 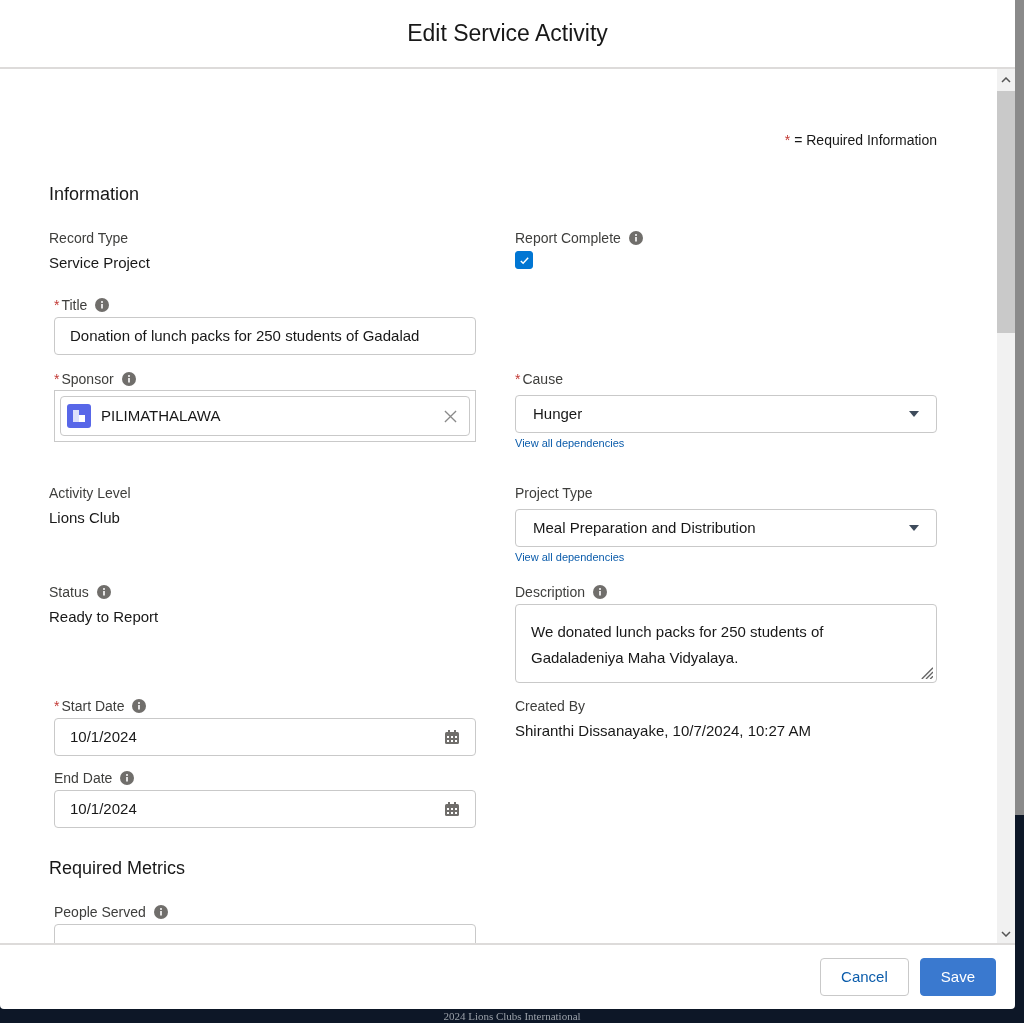 What do you see at coordinates (265, 336) in the screenshot?
I see `text-input: Donation of lunch packs for 250 students of Gadalad` at bounding box center [265, 336].